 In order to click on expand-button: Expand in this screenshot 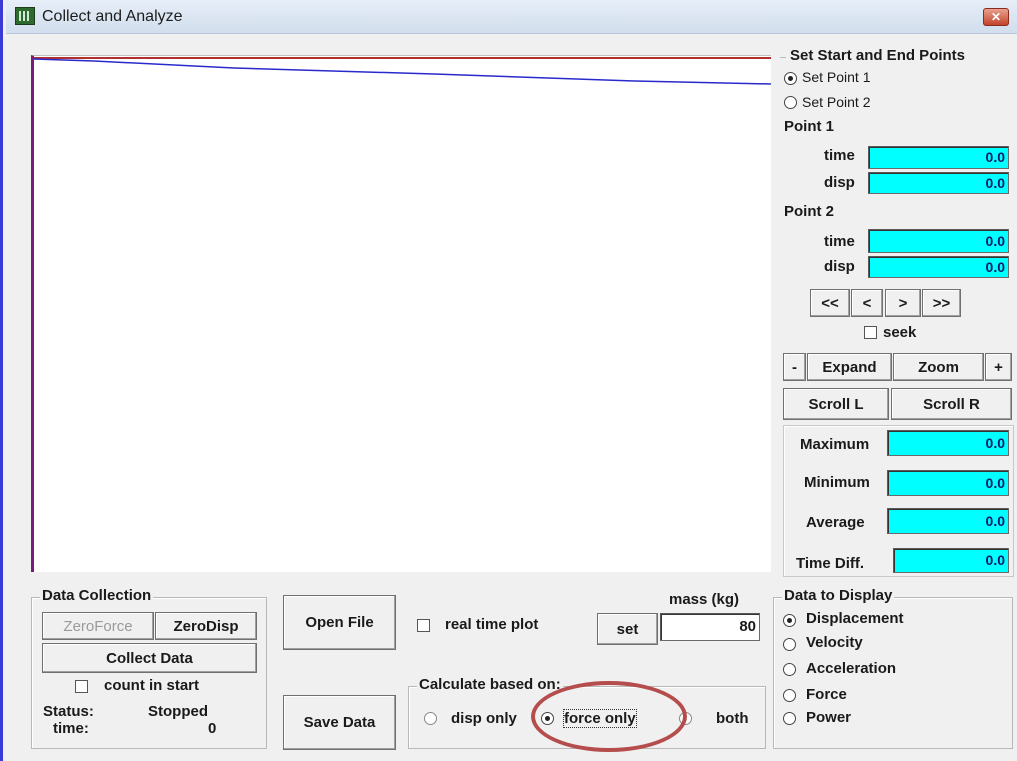, I will do `click(849, 367)`.